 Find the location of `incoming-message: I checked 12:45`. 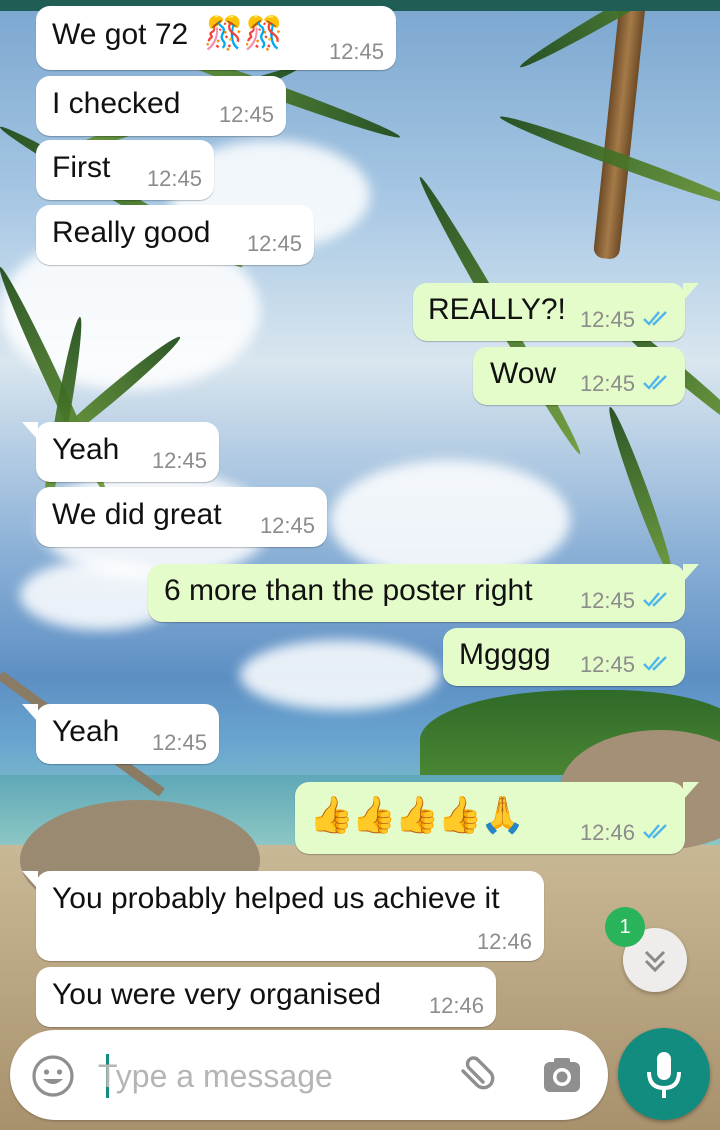

incoming-message: I checked 12:45 is located at coordinates (161, 106).